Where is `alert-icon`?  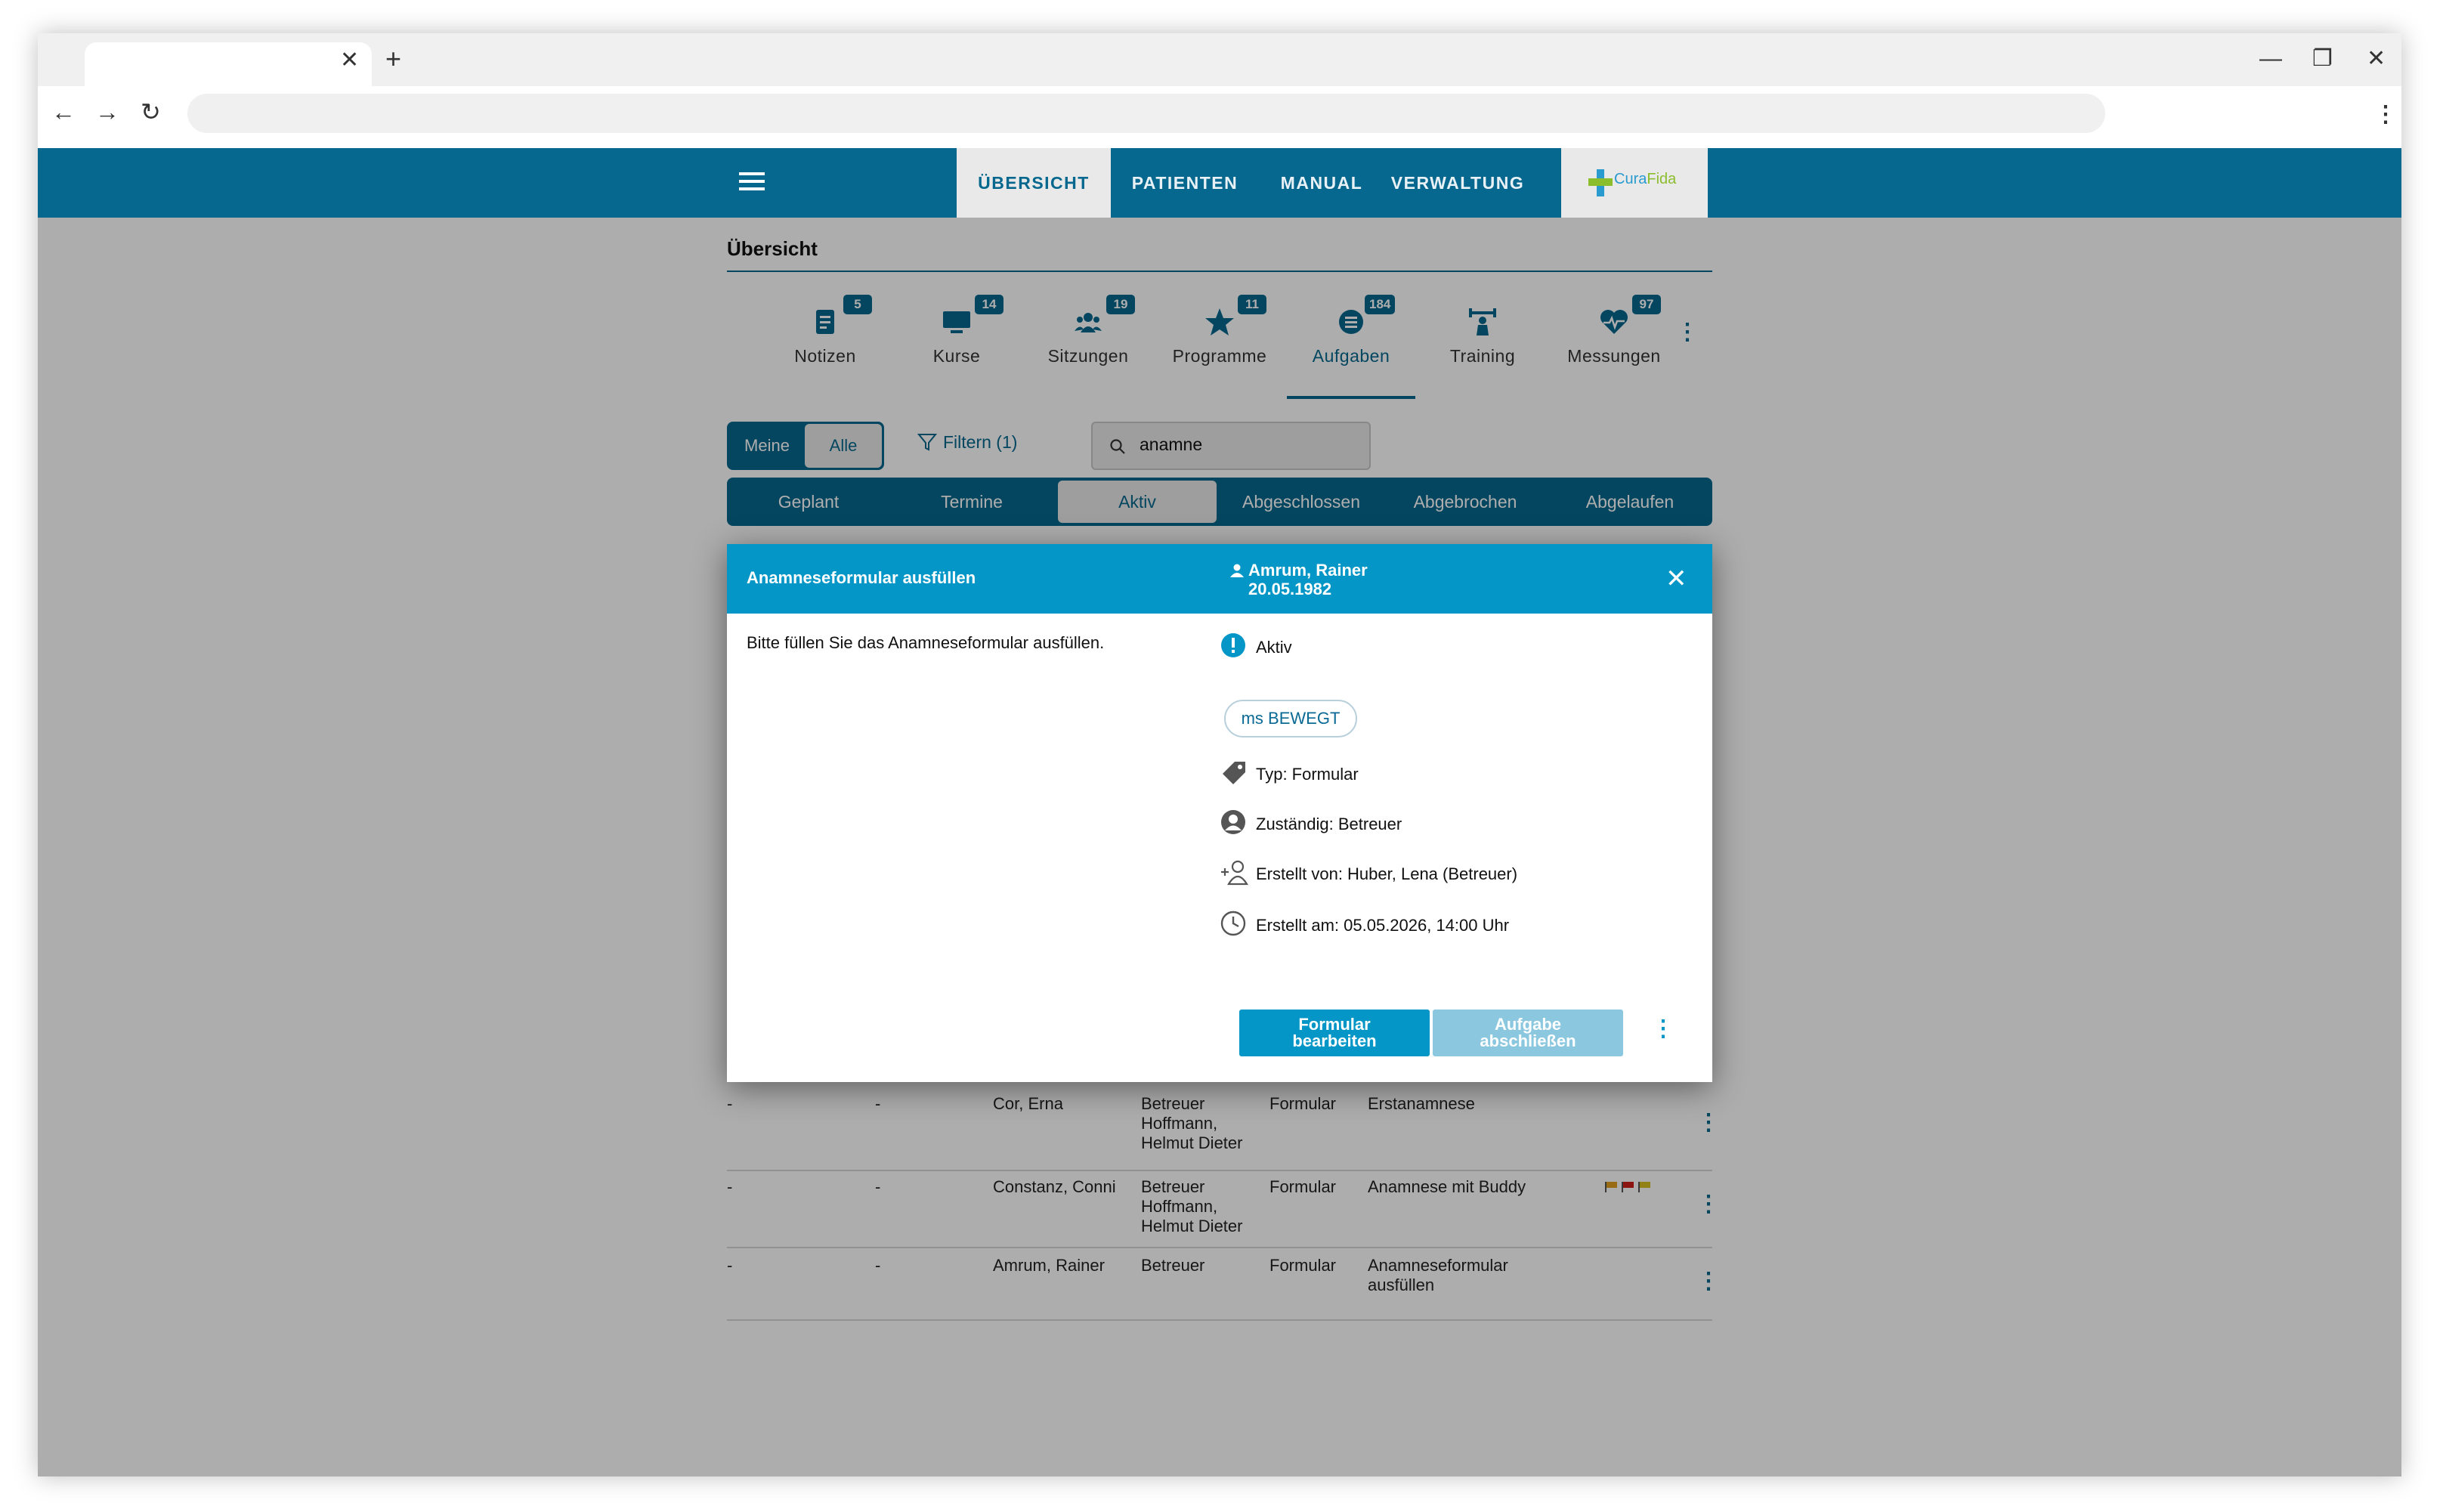
alert-icon is located at coordinates (1233, 645).